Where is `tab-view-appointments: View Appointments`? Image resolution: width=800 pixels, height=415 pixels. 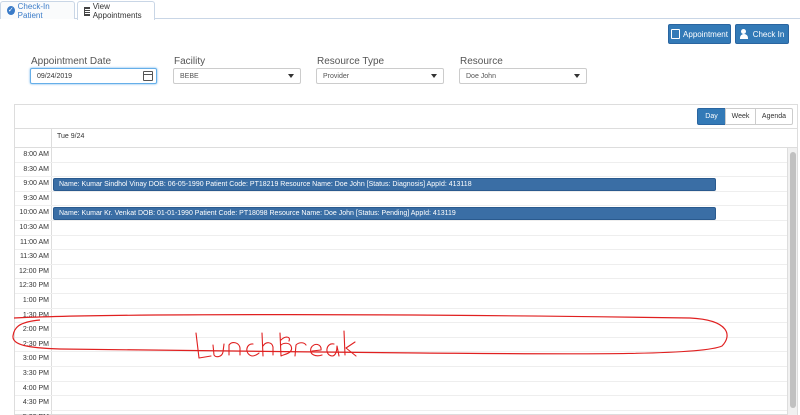 tab-view-appointments: View Appointments is located at coordinates (116, 10).